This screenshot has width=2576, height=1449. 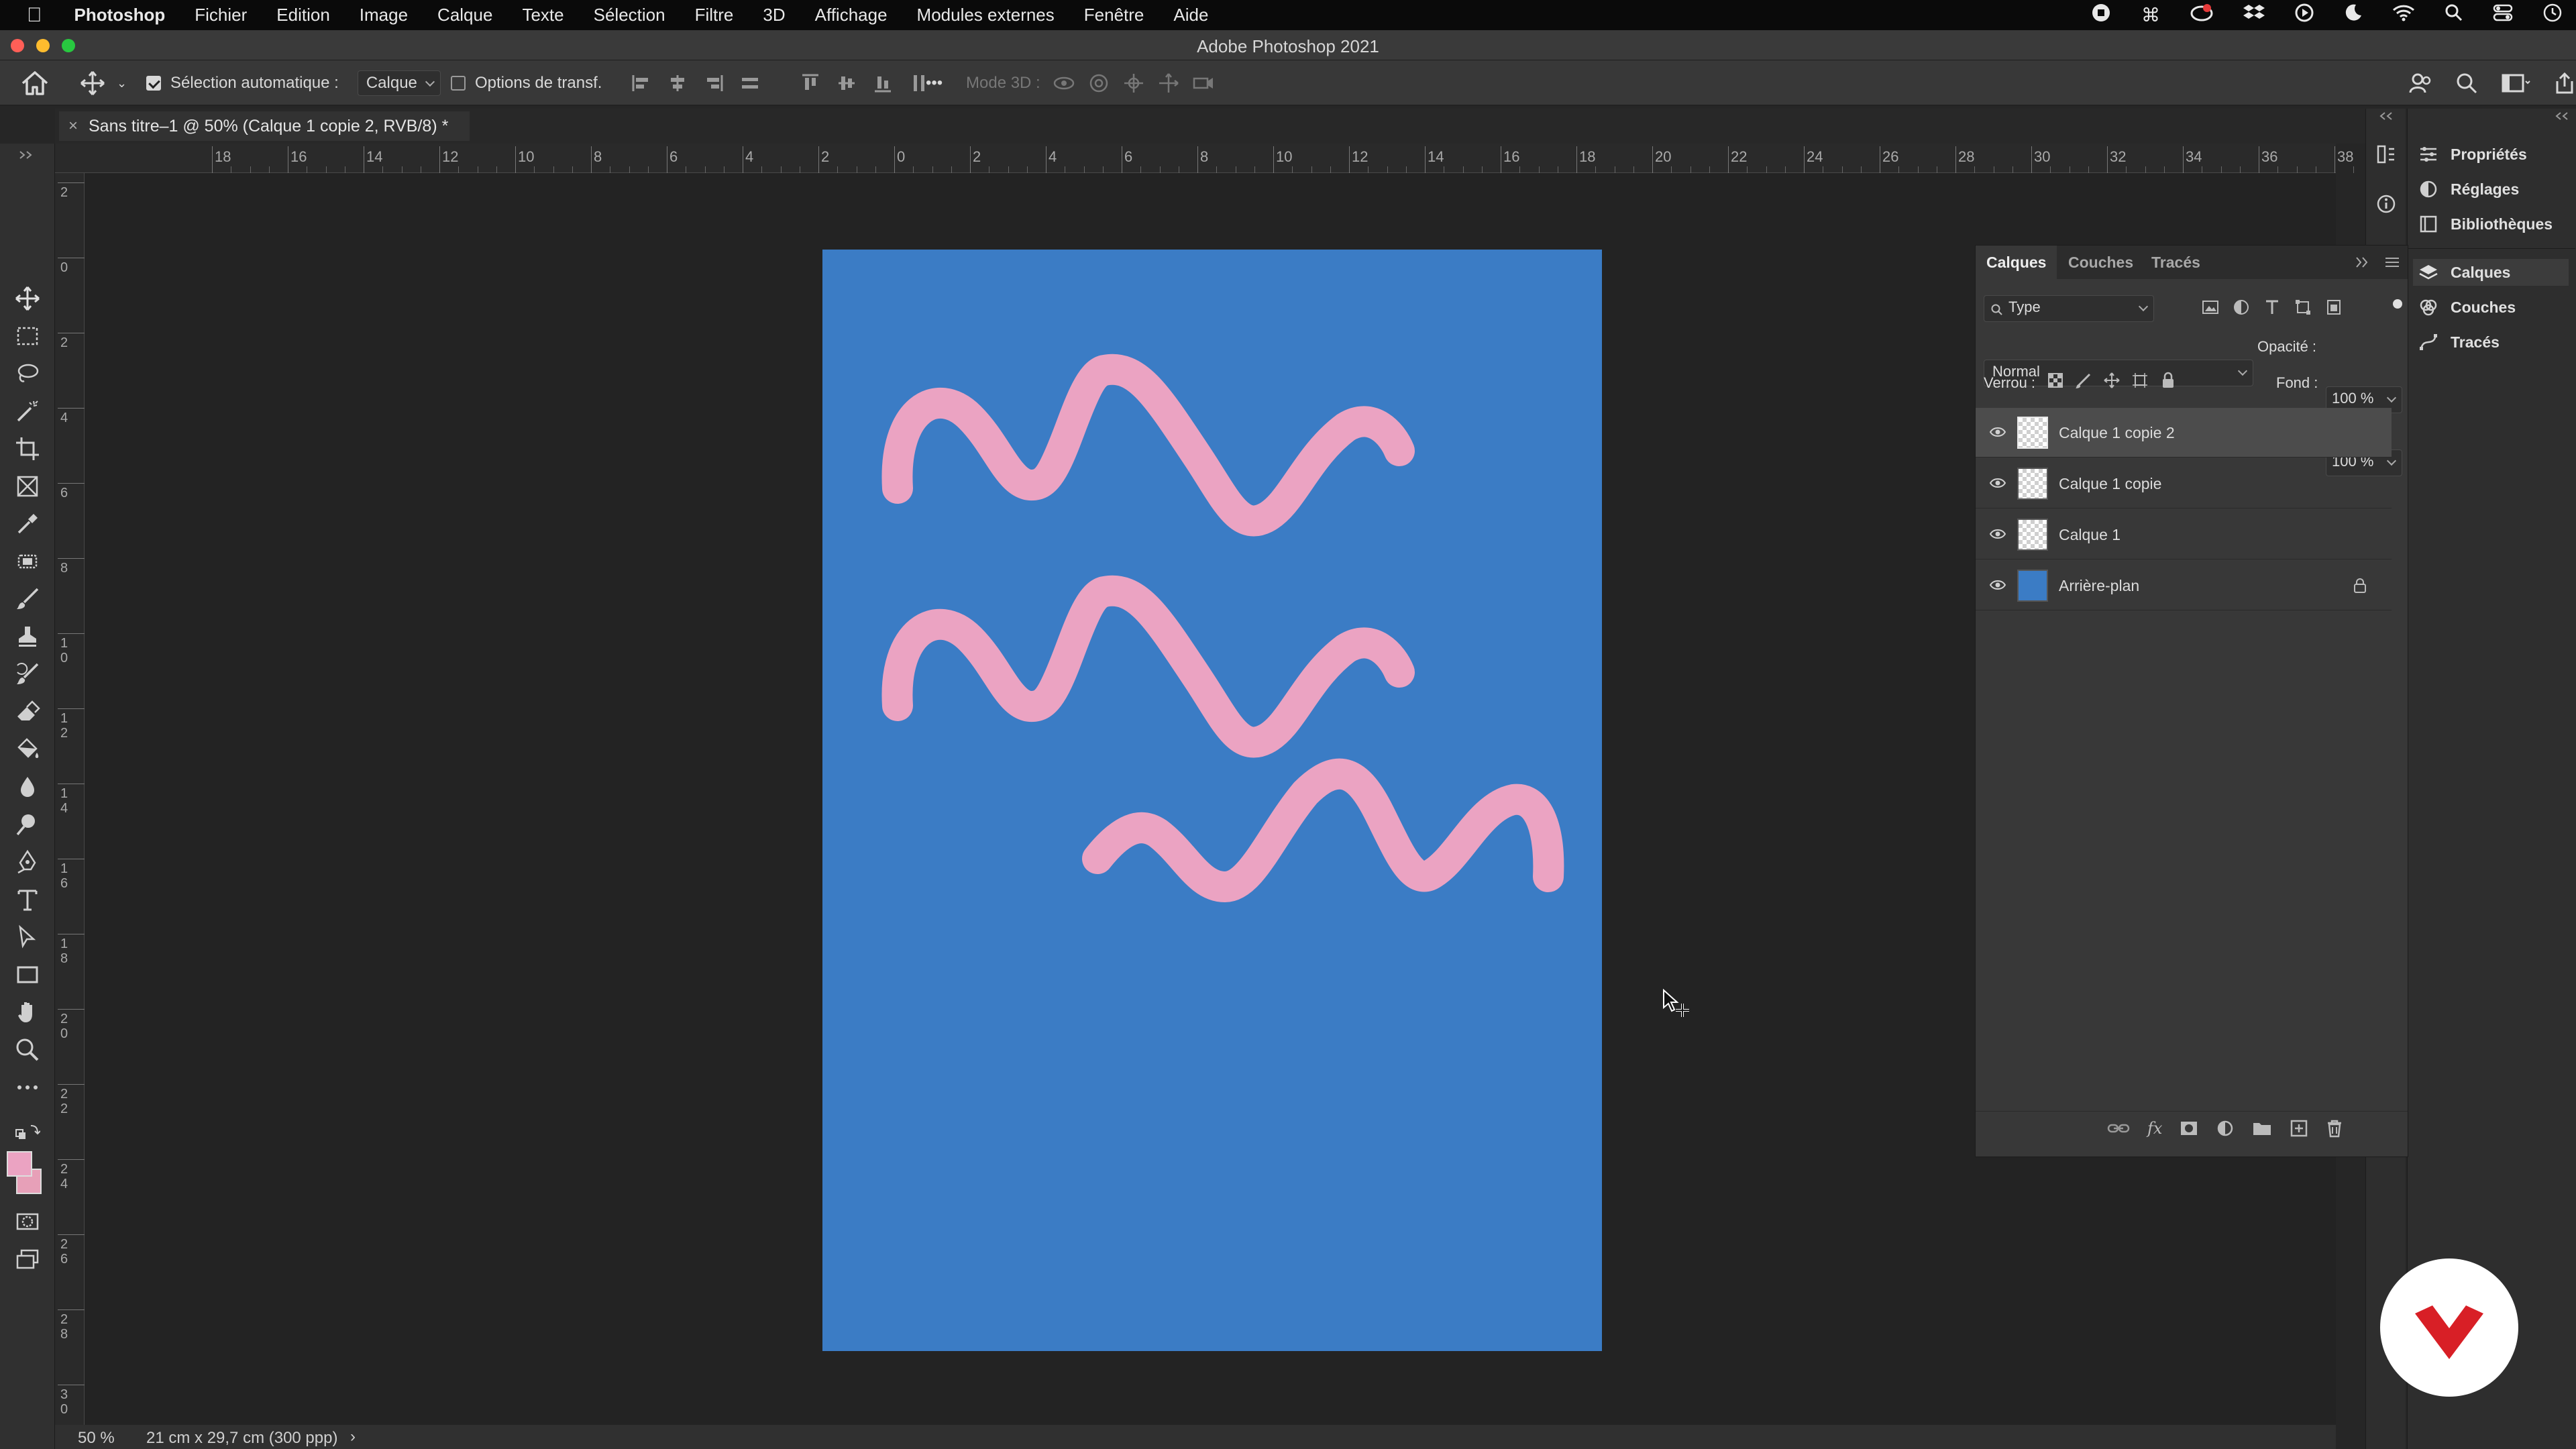 I want to click on new-group-folder-icon, so click(x=2262, y=1128).